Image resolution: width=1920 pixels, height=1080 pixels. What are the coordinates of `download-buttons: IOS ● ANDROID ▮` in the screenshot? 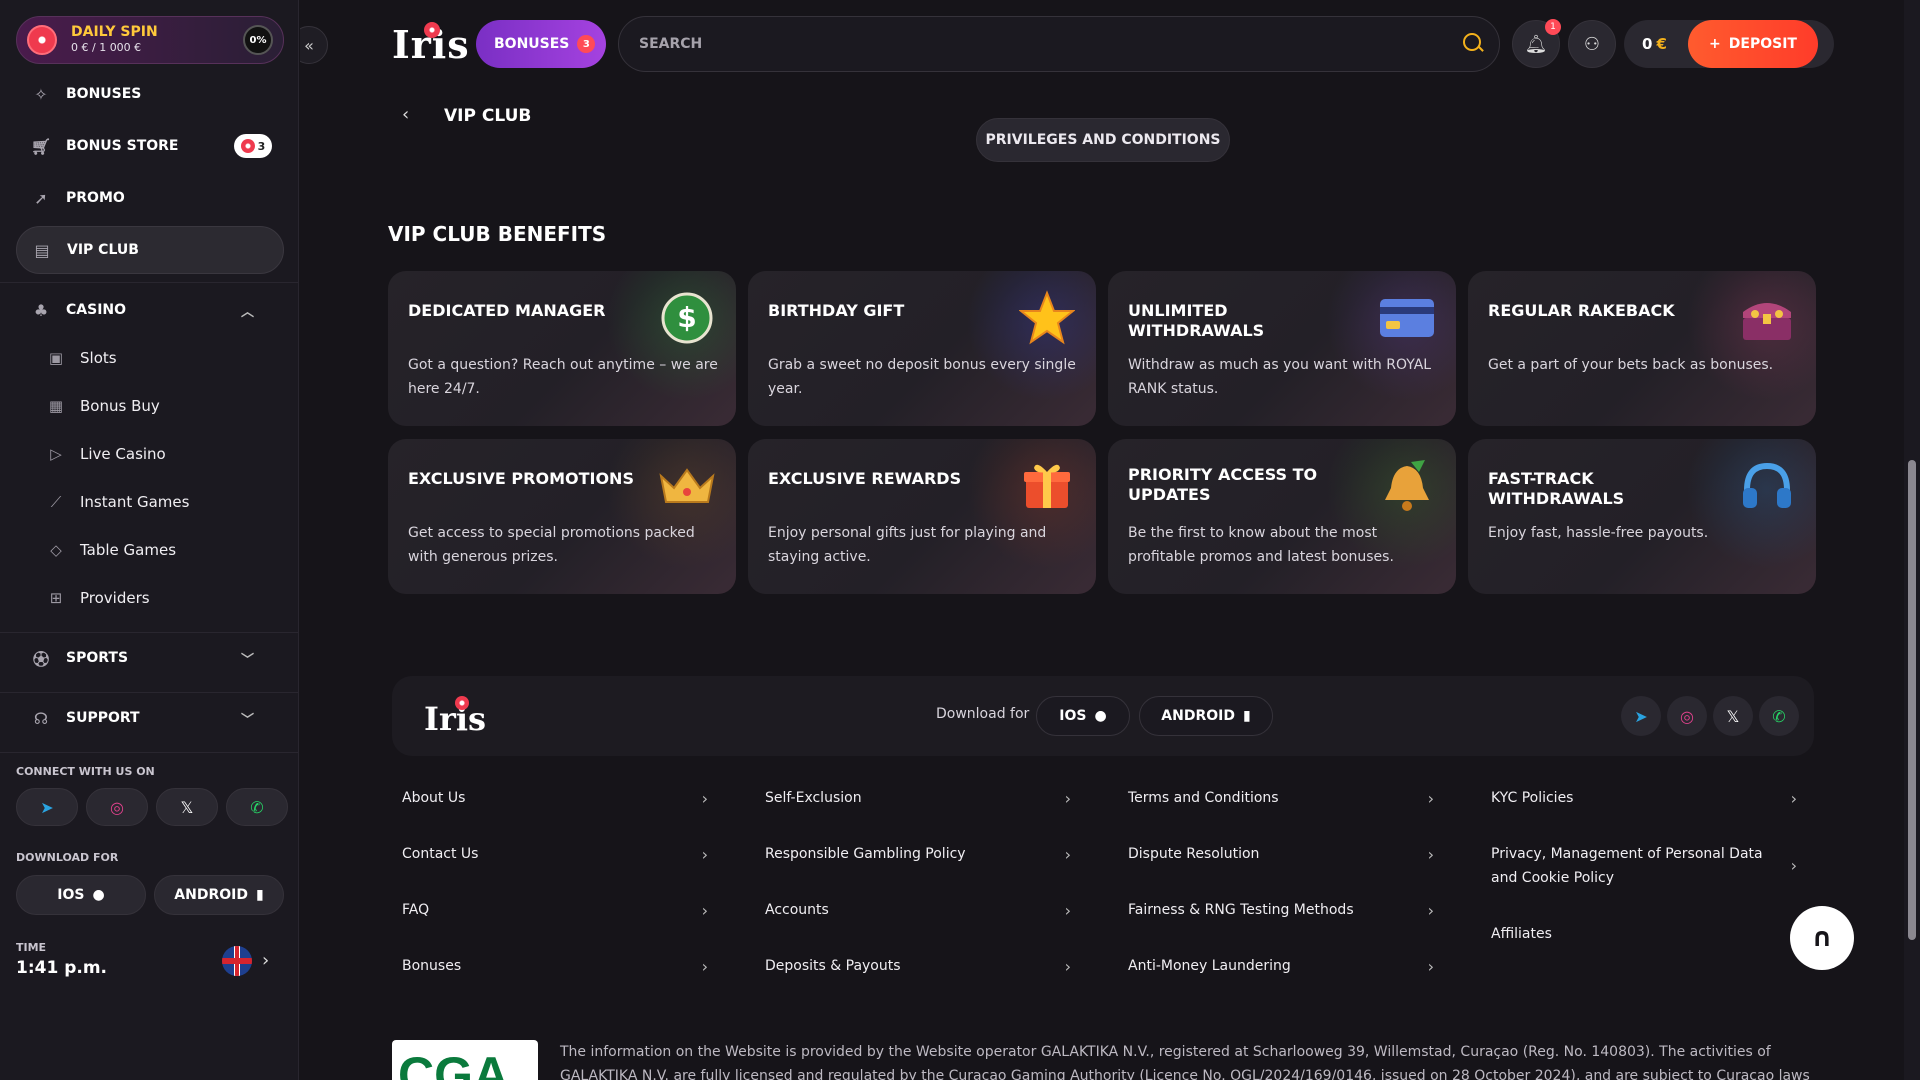 It's located at (150, 895).